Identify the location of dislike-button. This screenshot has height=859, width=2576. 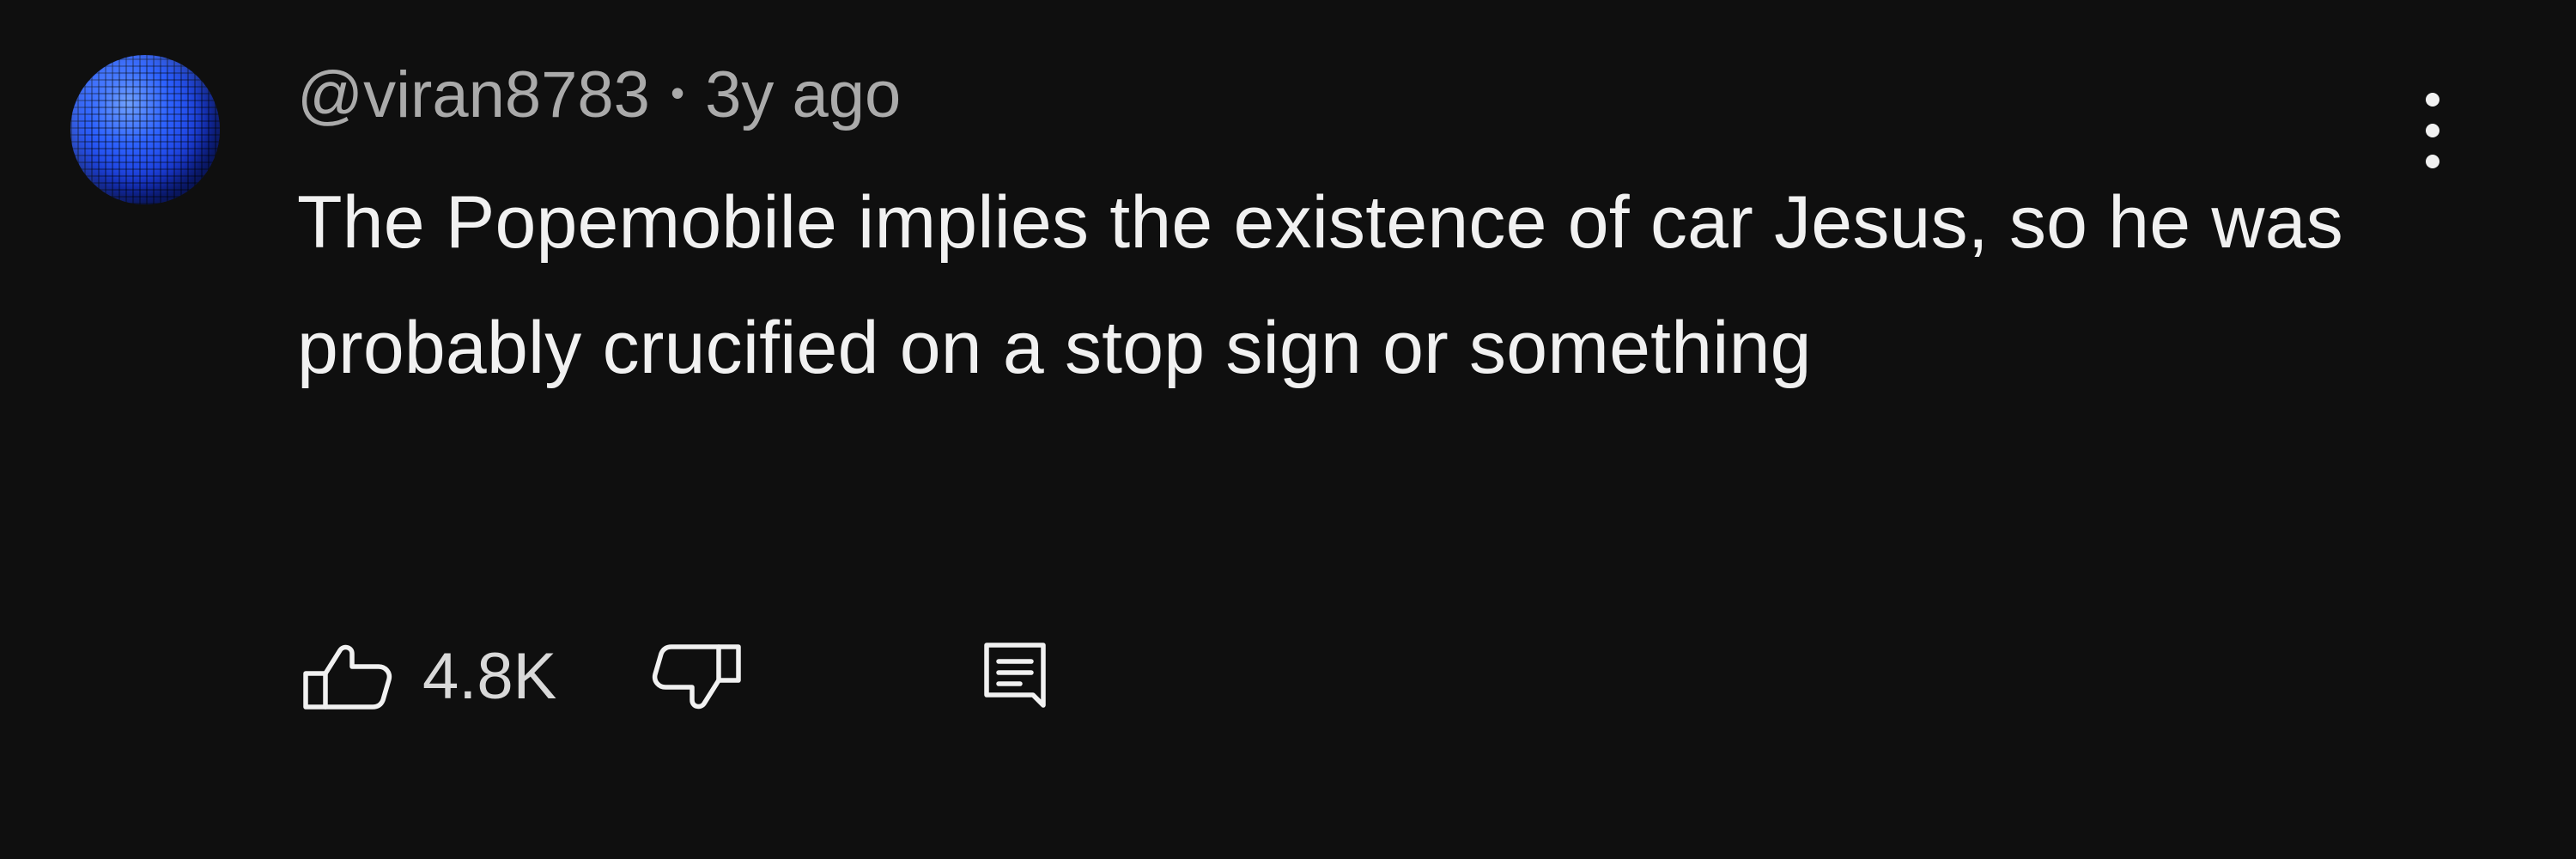
(697, 677).